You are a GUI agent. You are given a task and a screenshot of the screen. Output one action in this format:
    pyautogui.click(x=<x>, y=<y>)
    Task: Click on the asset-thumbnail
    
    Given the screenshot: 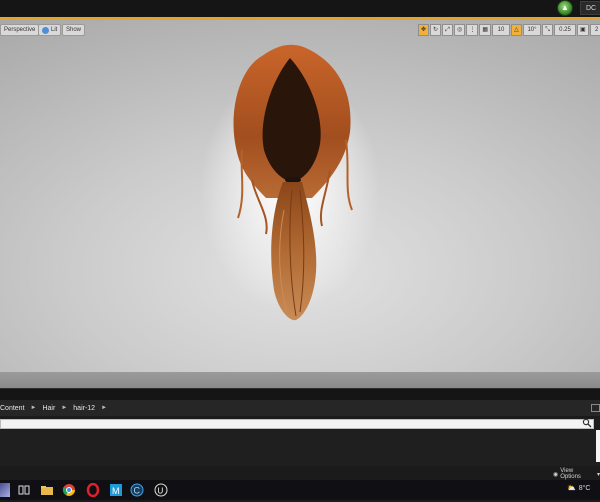 What is the action you would take?
    pyautogui.click(x=598, y=446)
    